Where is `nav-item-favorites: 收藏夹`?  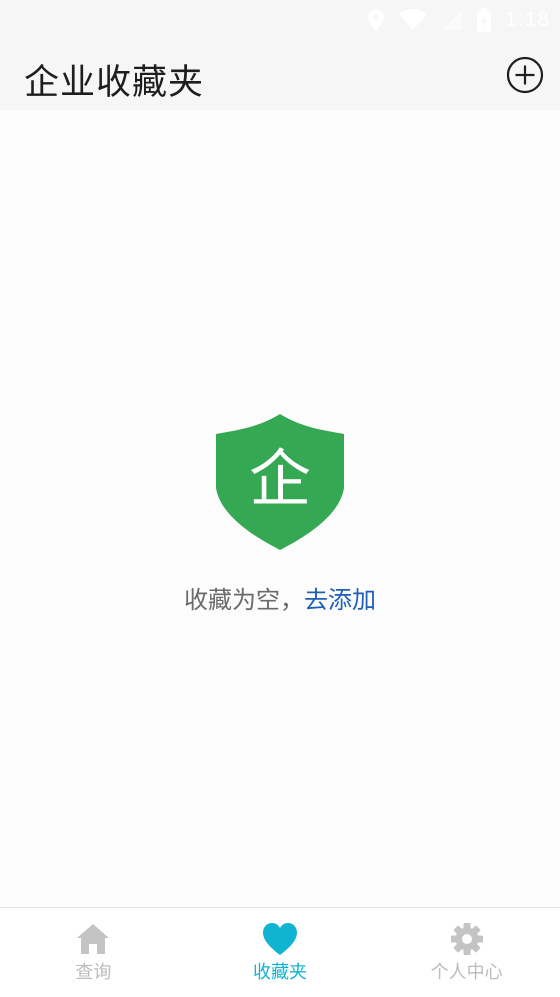 nav-item-favorites: 收藏夹 is located at coordinates (280, 952).